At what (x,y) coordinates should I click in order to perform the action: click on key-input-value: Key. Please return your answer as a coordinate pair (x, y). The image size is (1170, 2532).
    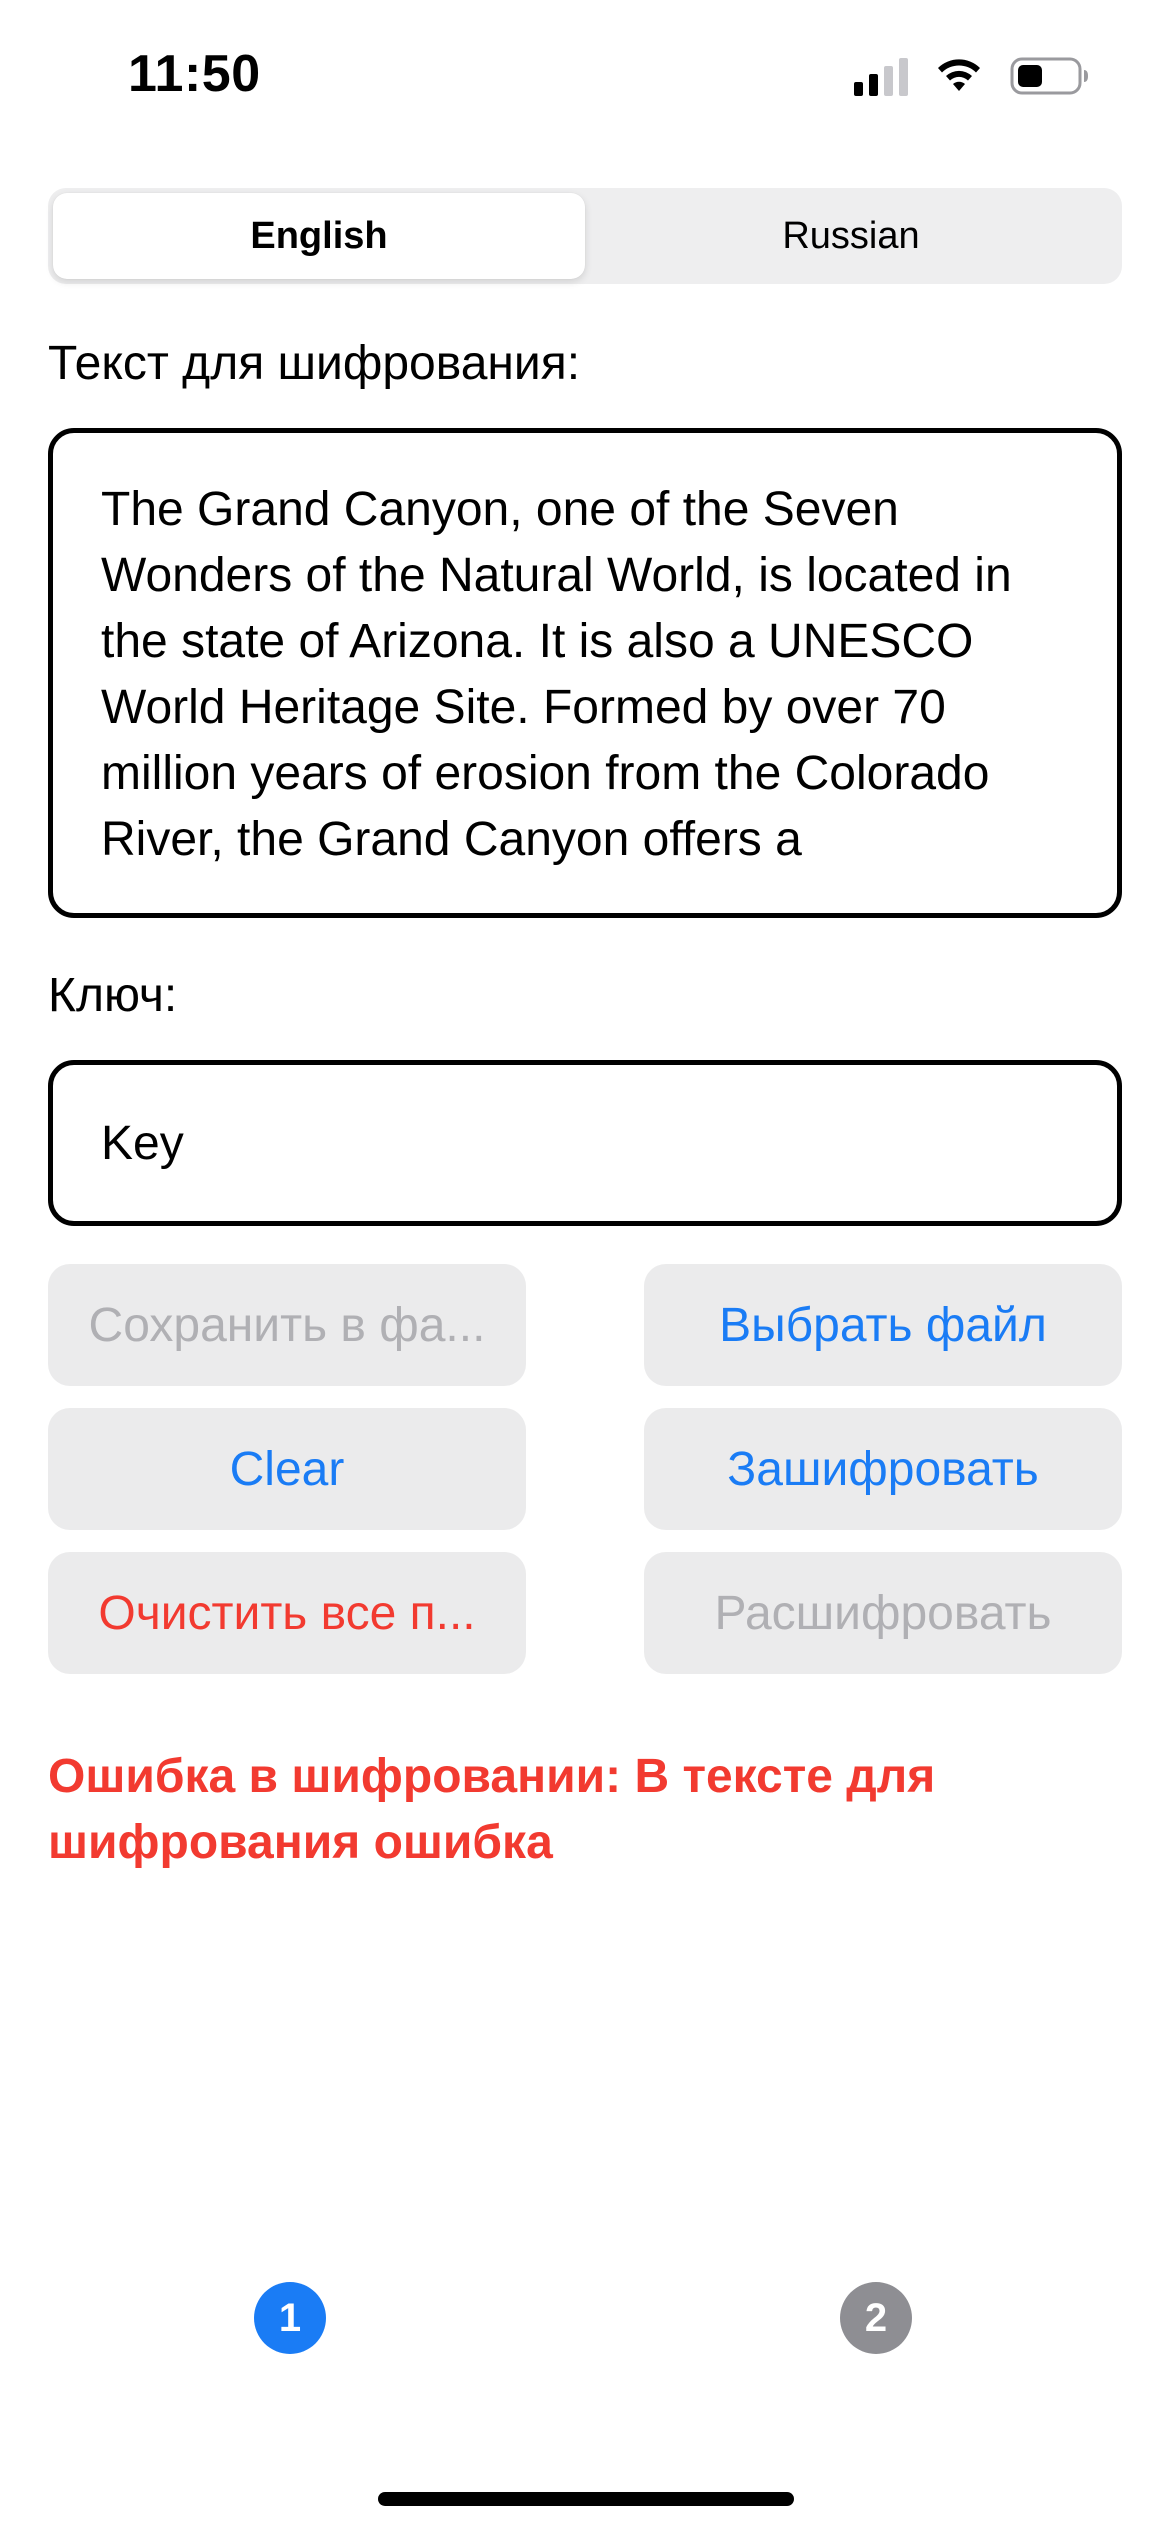
    Looking at the image, I should click on (142, 1143).